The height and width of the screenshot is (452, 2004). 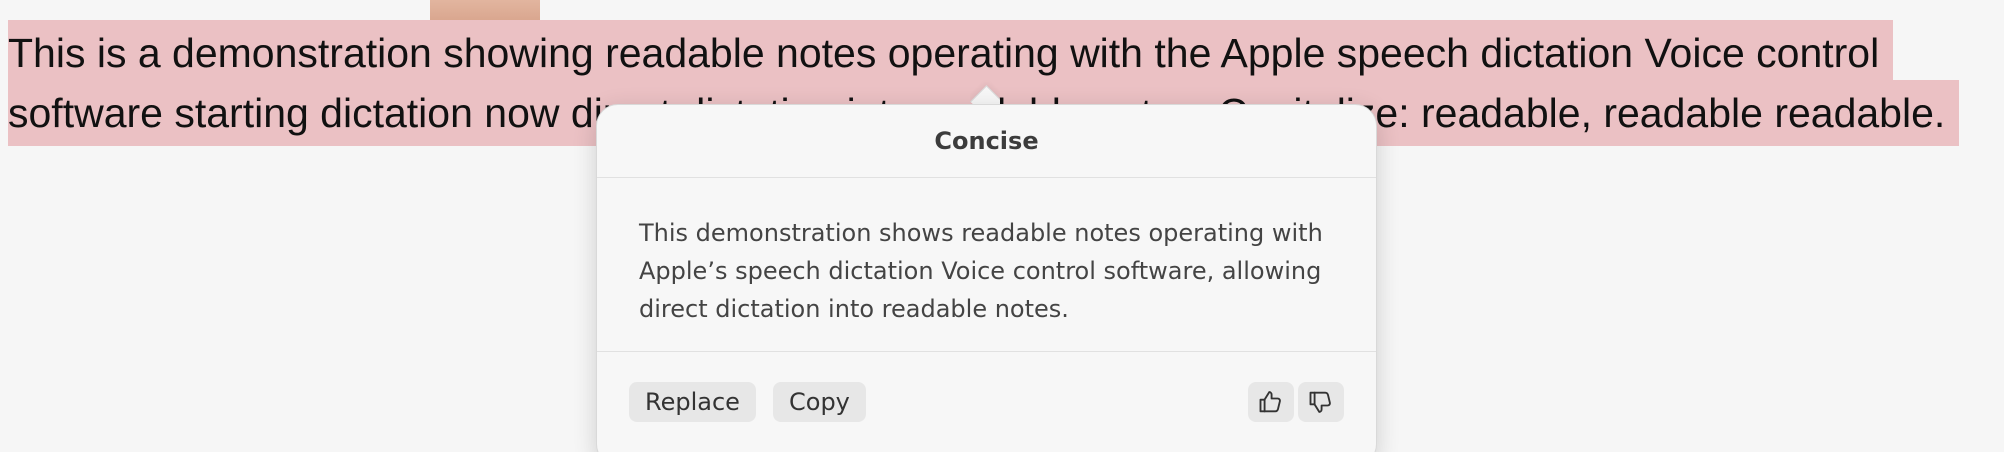 I want to click on popover-title: Concise, so click(x=986, y=141).